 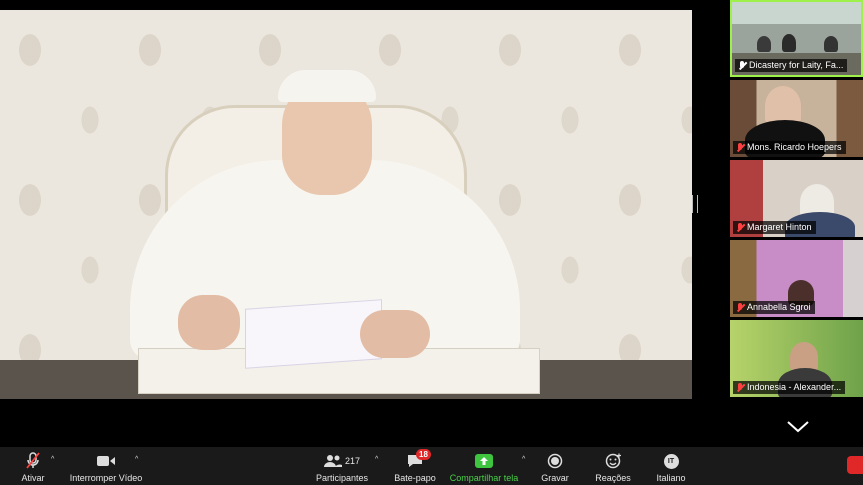 I want to click on mute-label: Ativar, so click(x=33, y=478).